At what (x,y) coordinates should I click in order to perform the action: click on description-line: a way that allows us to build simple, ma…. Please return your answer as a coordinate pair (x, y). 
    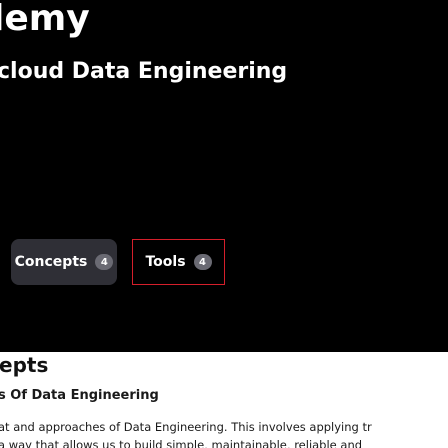
    Looking at the image, I should click on (181, 443).